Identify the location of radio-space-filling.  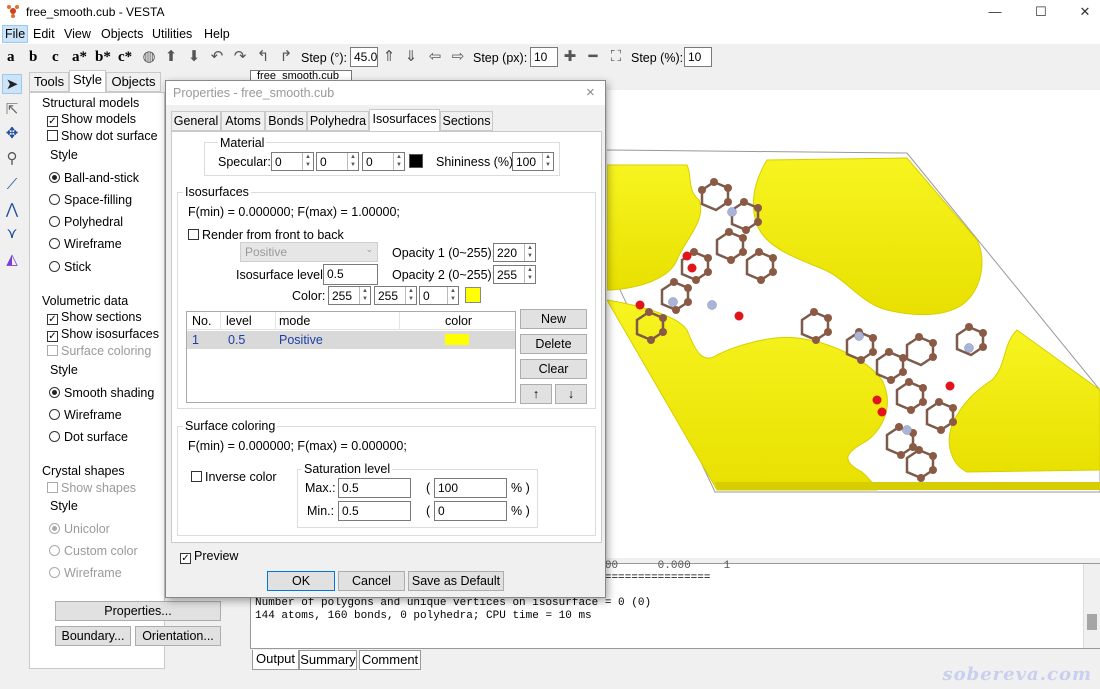
(54, 199).